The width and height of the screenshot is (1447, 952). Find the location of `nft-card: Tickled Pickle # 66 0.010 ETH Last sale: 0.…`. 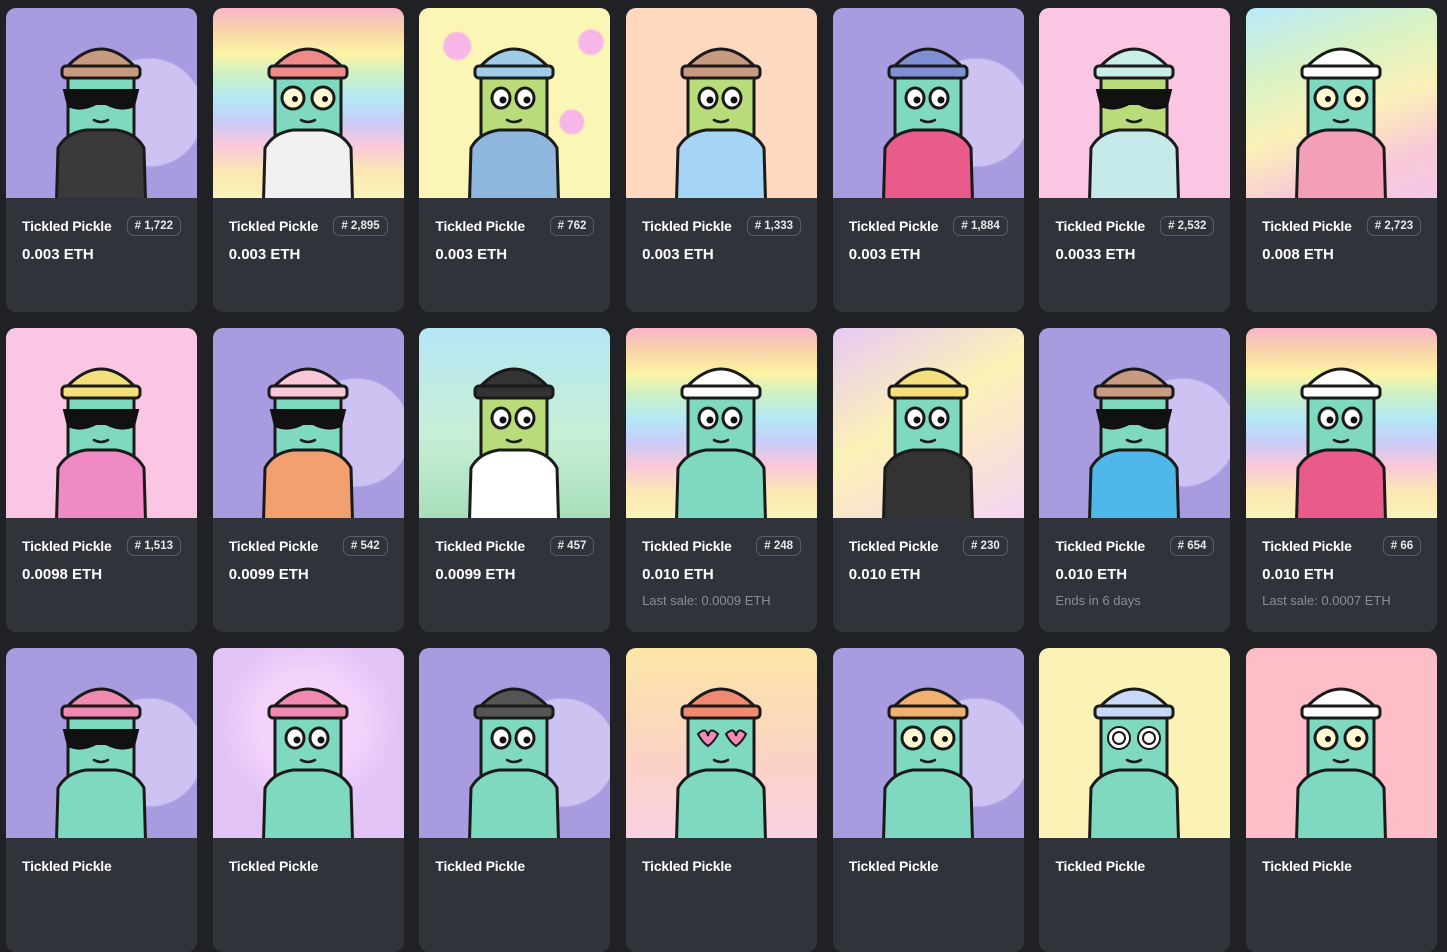

nft-card: Tickled Pickle # 66 0.010 ETH Last sale: 0.… is located at coordinates (1342, 480).